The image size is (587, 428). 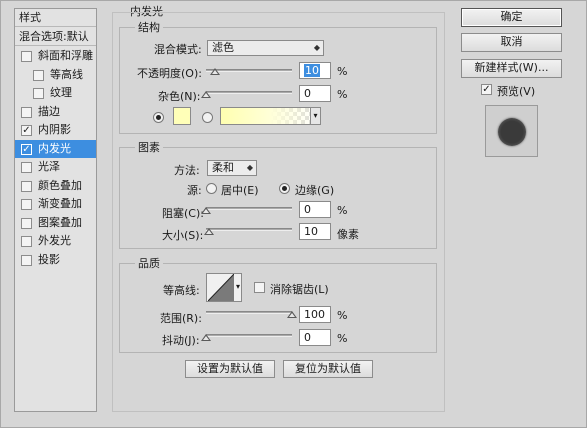 What do you see at coordinates (221, 287) in the screenshot?
I see `contour-linear-icon` at bounding box center [221, 287].